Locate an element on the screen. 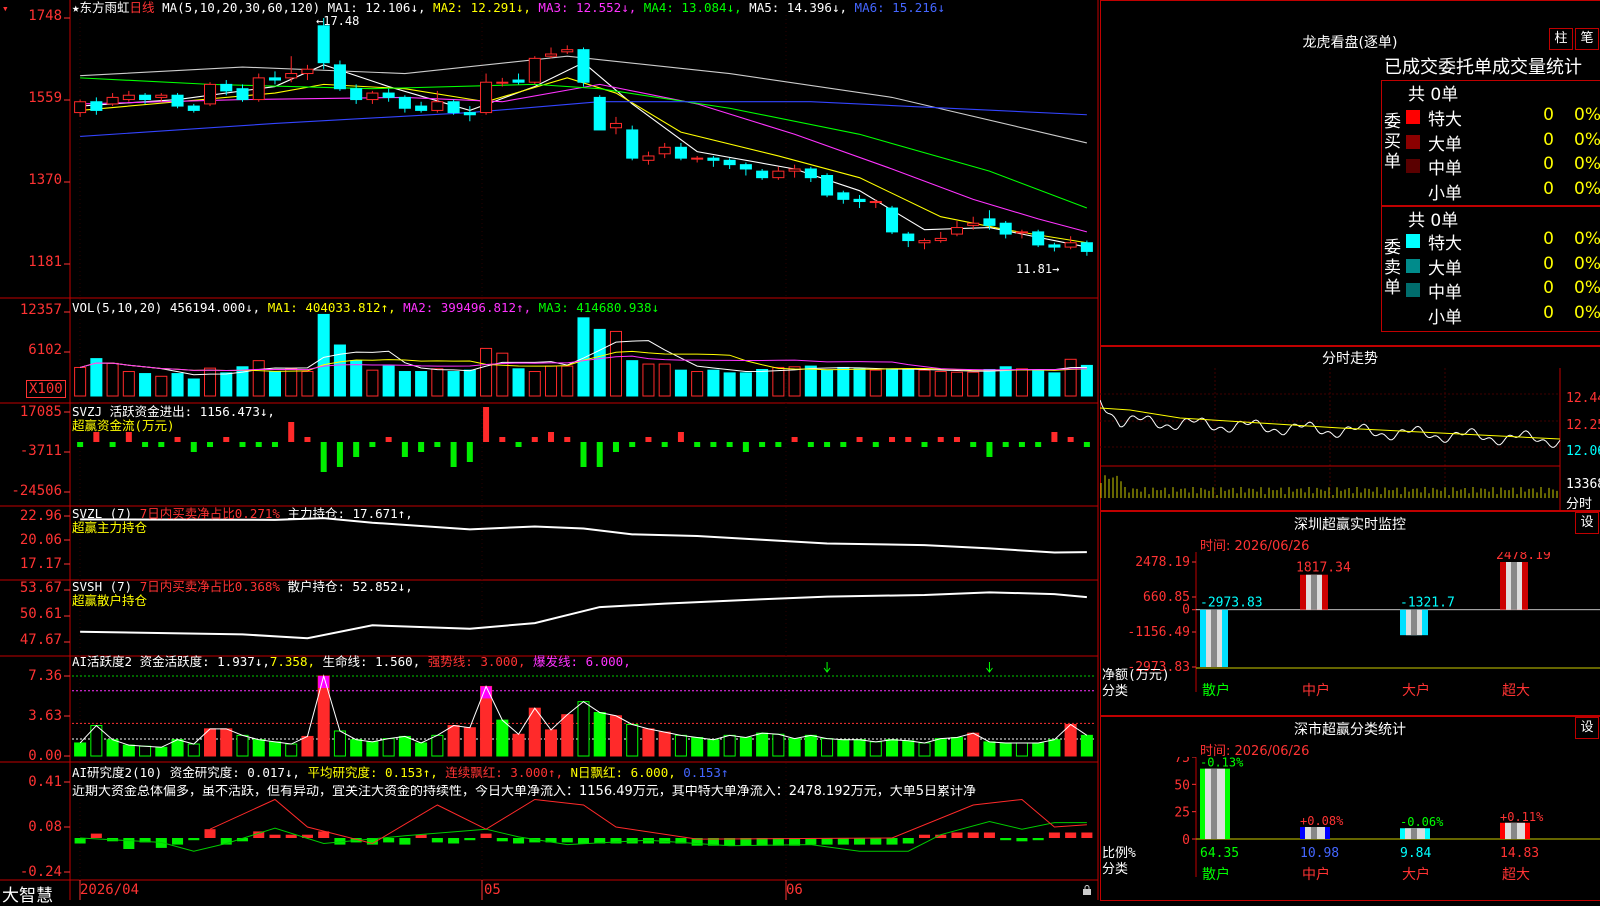 The height and width of the screenshot is (906, 1600). ai-active-value: 资金活跃度: 1.937↓, is located at coordinates (204, 661).